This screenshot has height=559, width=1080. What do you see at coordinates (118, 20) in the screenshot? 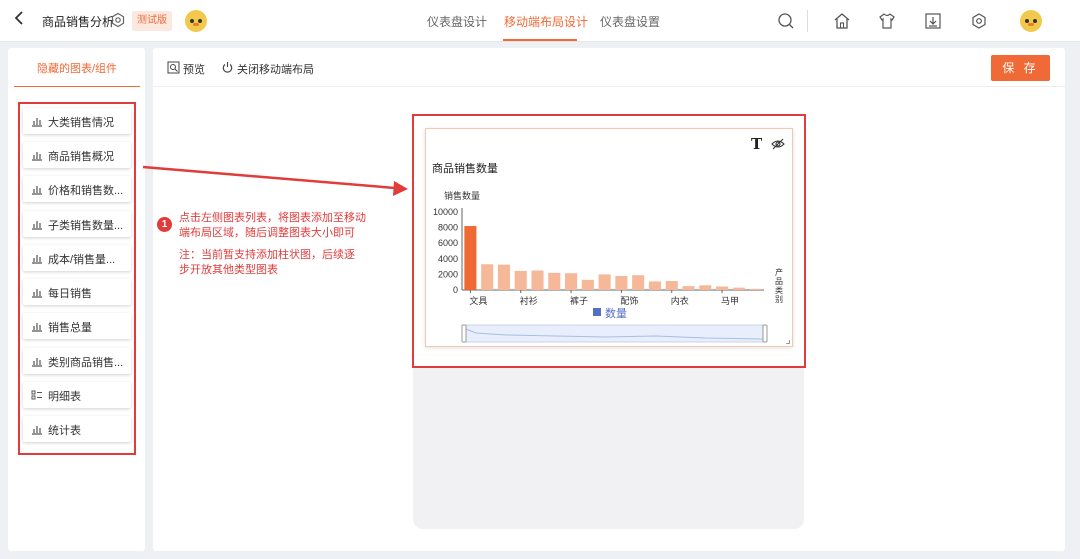
I see `settings-icon` at bounding box center [118, 20].